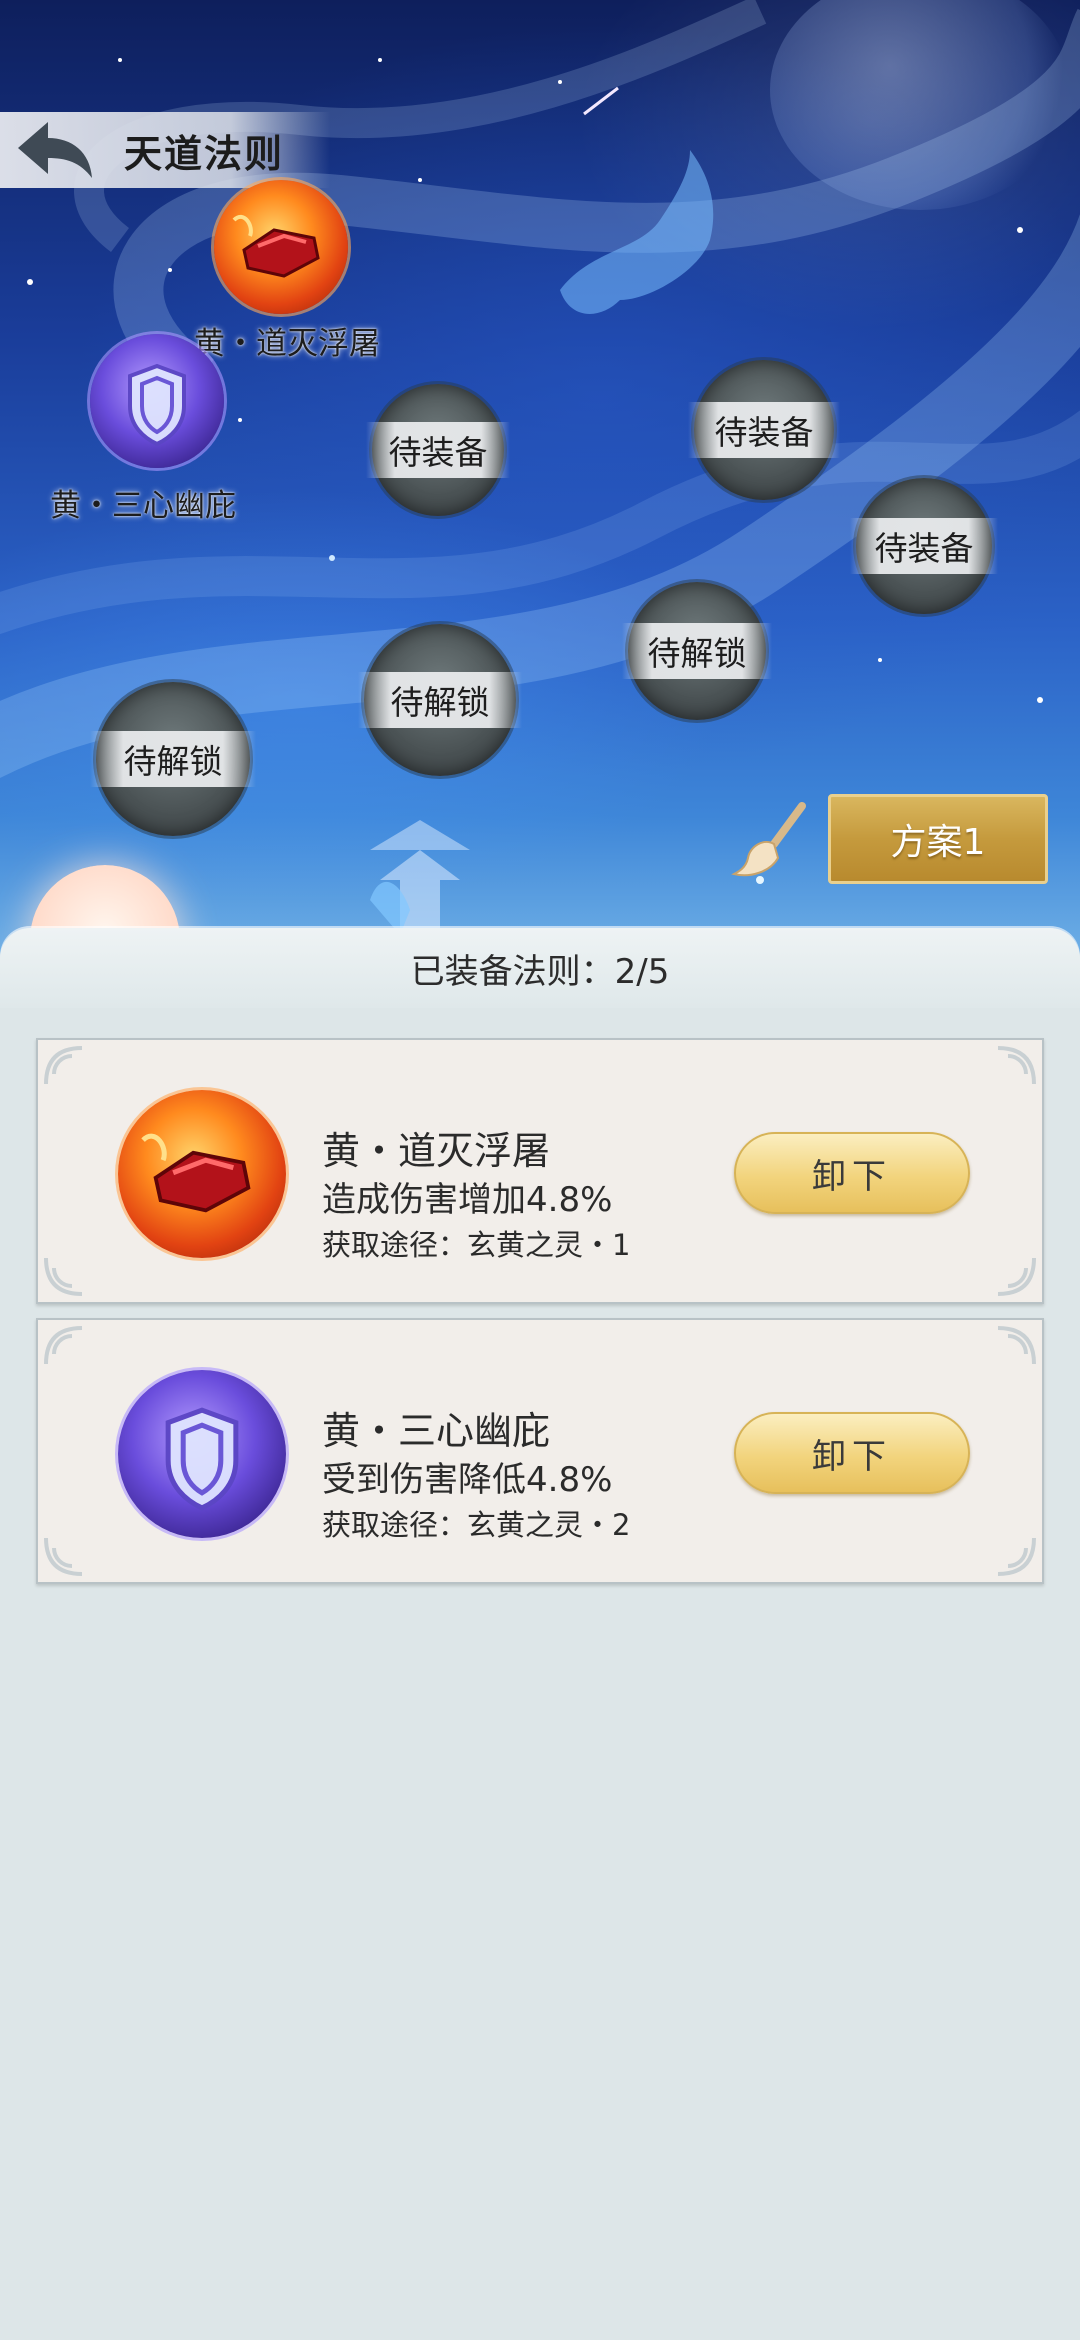 This screenshot has height=2340, width=1080. Describe the element at coordinates (467, 1200) in the screenshot. I see `rule-effect: 造成伤害增加4.8%` at that location.